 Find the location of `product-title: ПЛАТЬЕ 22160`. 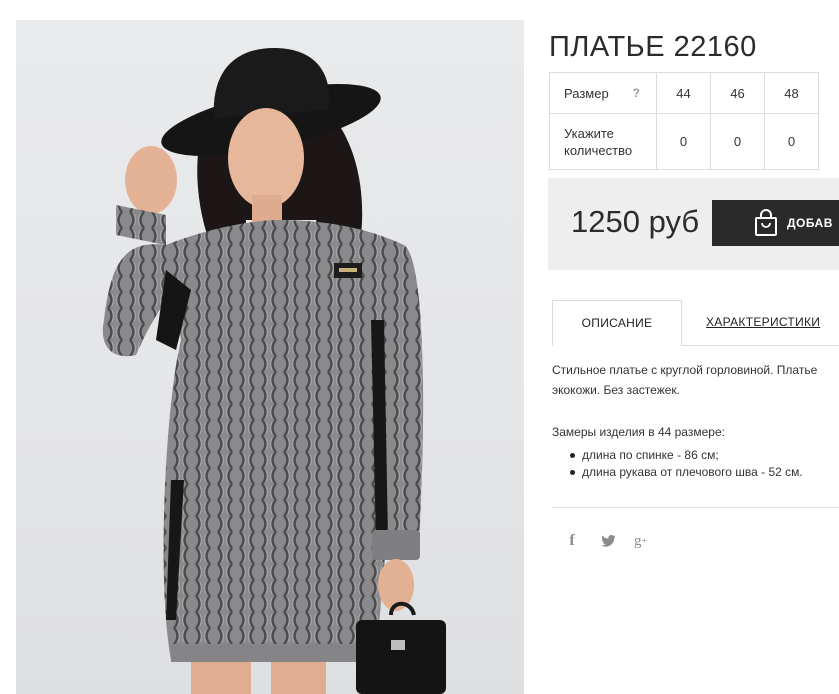

product-title: ПЛАТЬЕ 22160 is located at coordinates (653, 47).